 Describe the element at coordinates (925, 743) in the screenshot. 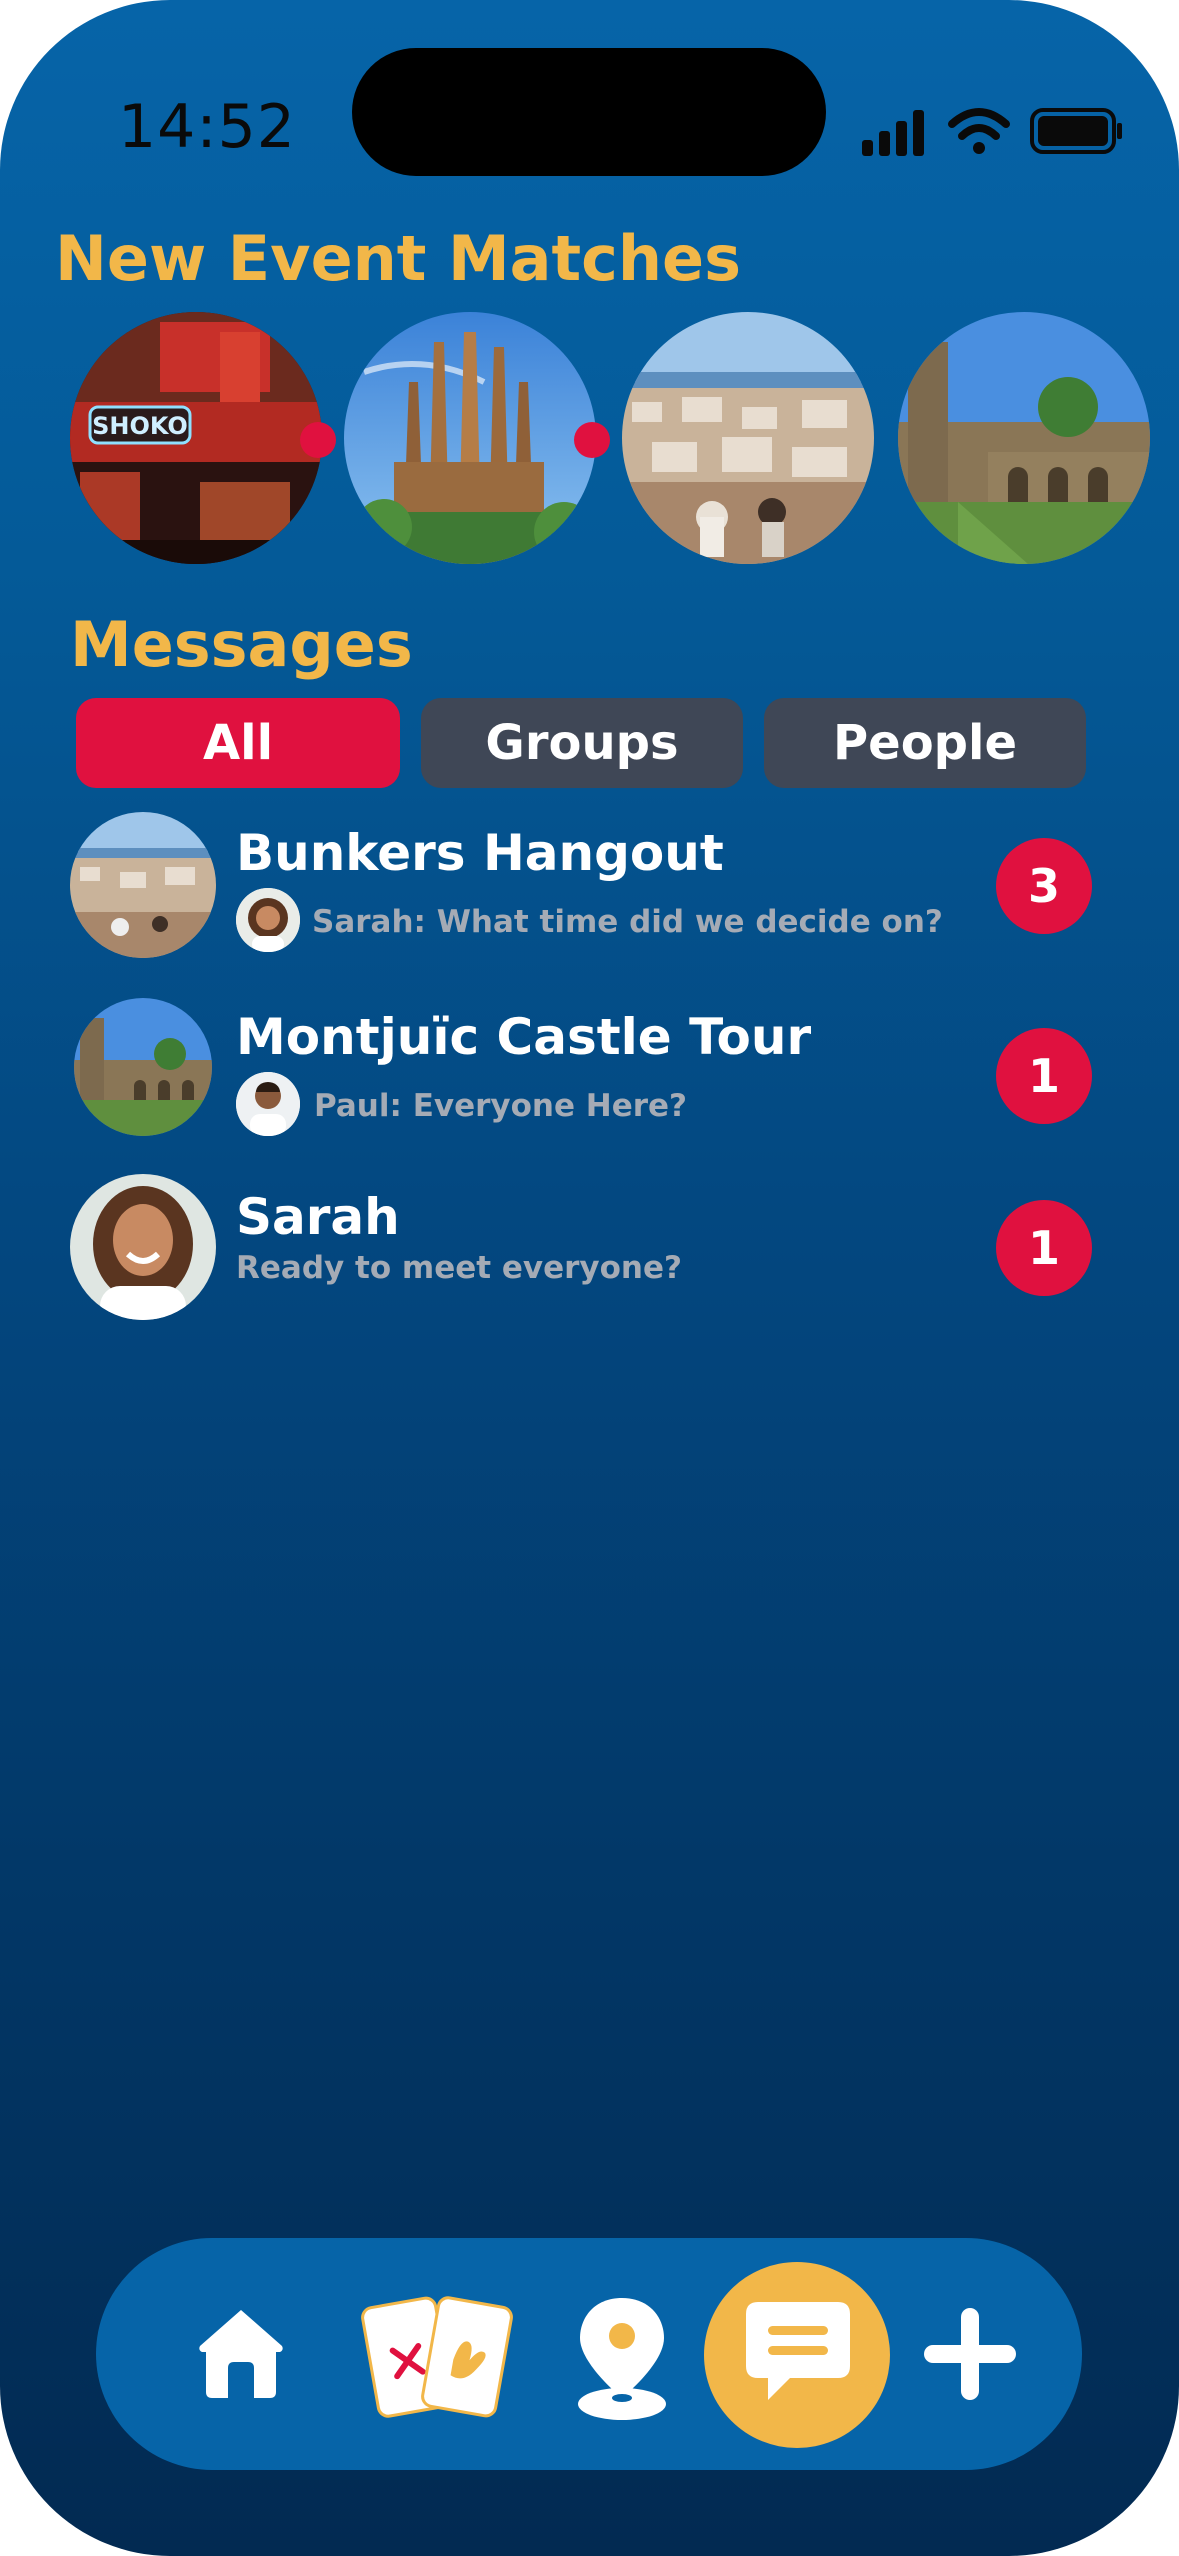

I see `tab-people: People` at that location.